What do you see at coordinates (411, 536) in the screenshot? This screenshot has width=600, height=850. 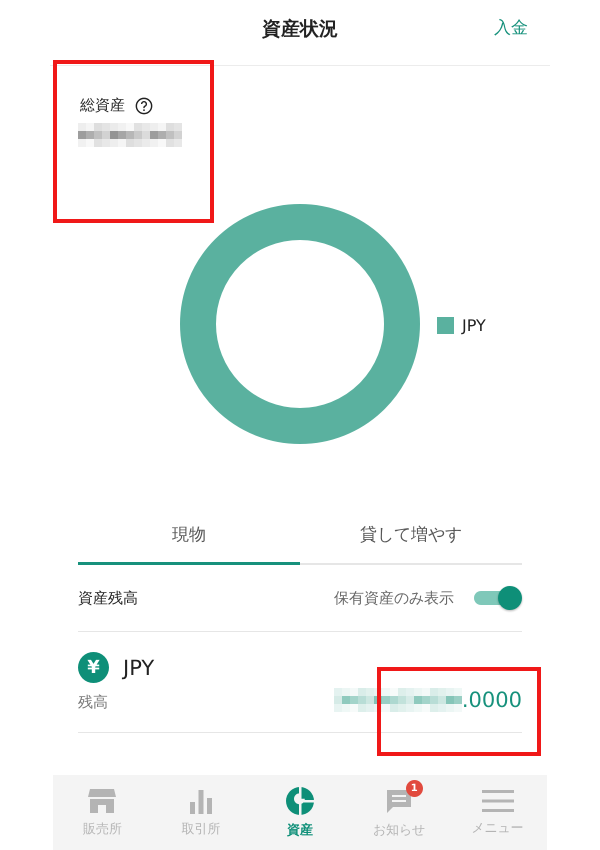 I see `tab: 貸して増やす` at bounding box center [411, 536].